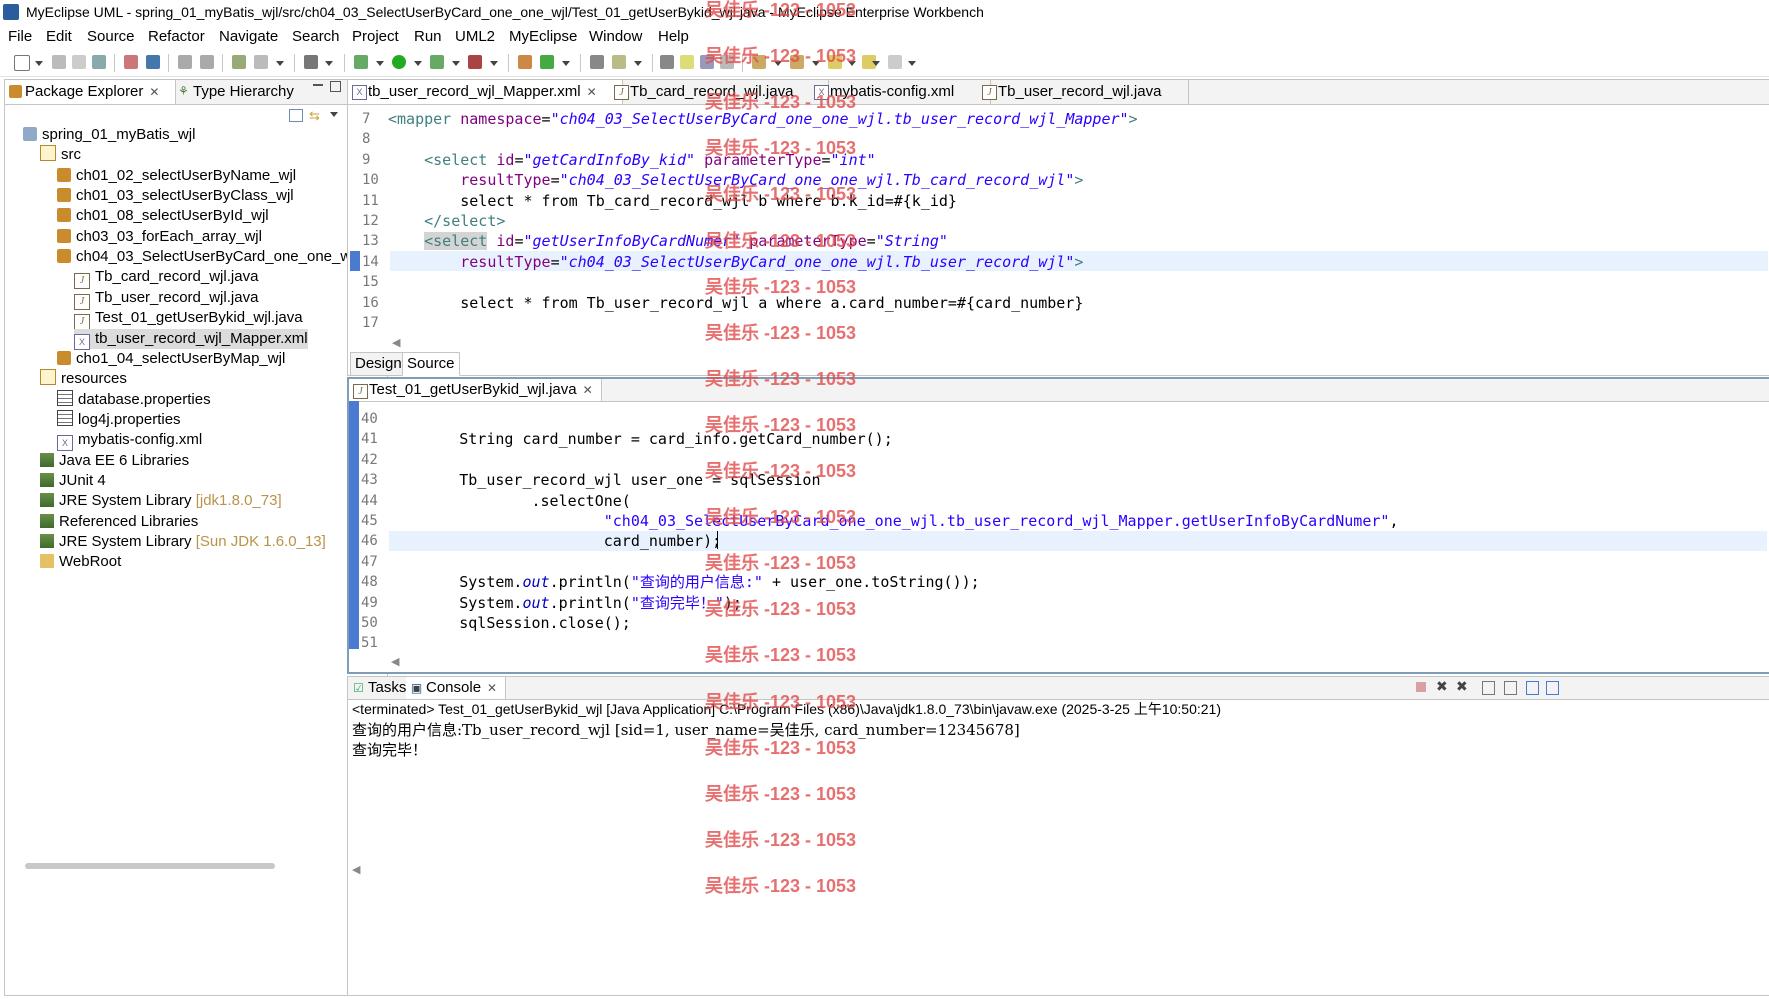 This screenshot has width=1769, height=999. Describe the element at coordinates (1510, 688) in the screenshot. I see `scroll-lock-icon` at that location.